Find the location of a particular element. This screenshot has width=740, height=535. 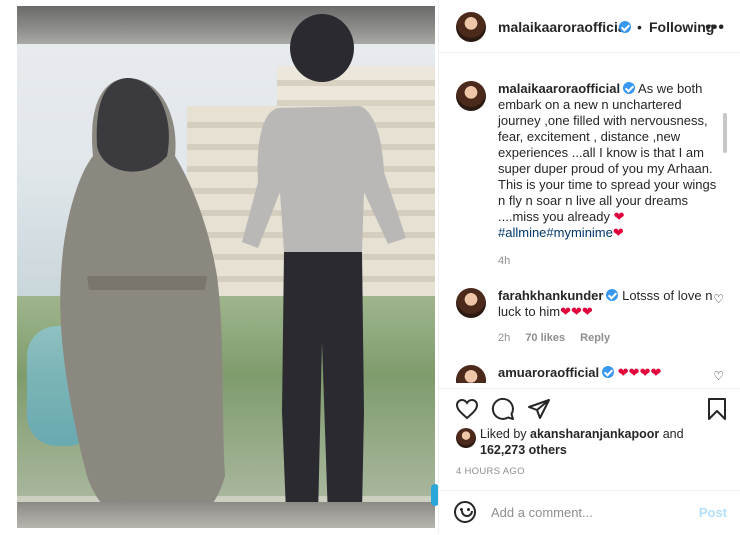

caption-username: malaikaaroraofficial is located at coordinates (559, 88).